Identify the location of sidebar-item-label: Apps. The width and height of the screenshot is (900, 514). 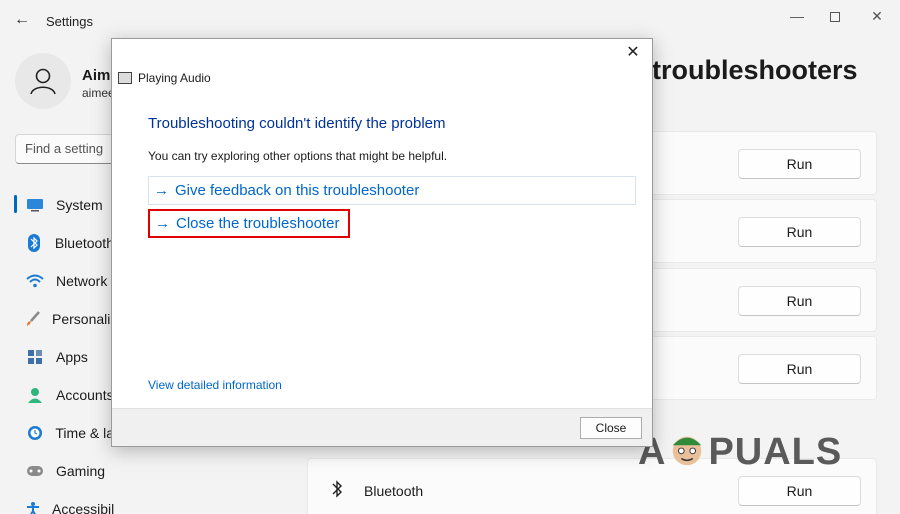
(72, 357).